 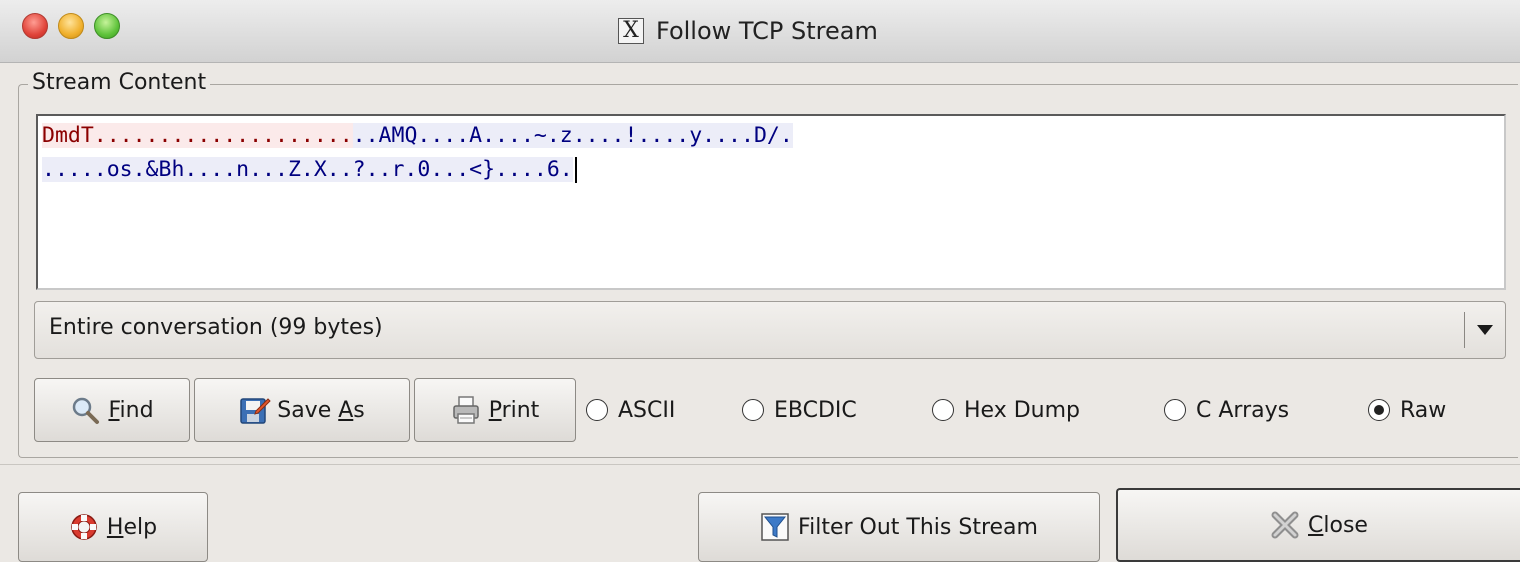 What do you see at coordinates (71, 26) in the screenshot?
I see `minimize-window-button` at bounding box center [71, 26].